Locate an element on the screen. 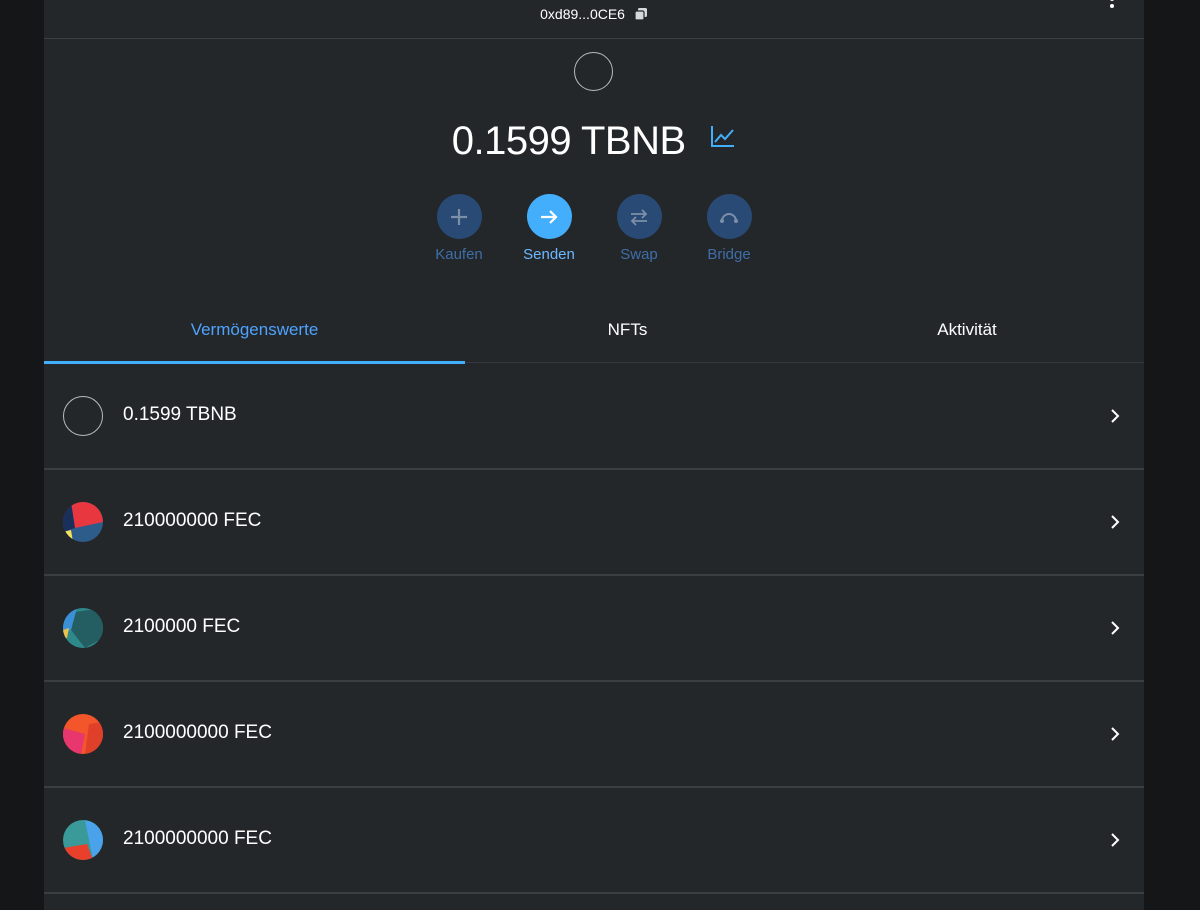  buy-button: Kaufen is located at coordinates (459, 228).